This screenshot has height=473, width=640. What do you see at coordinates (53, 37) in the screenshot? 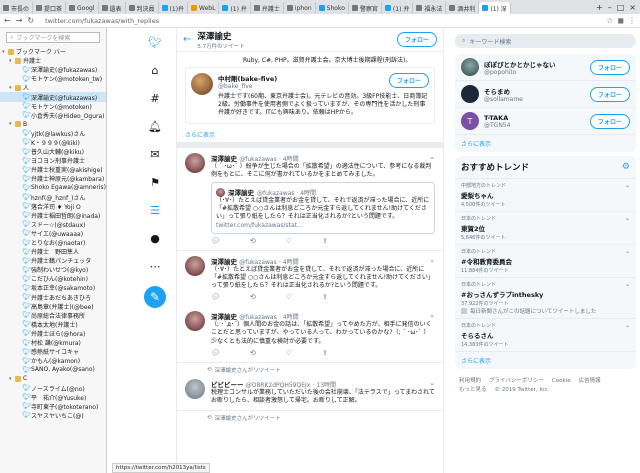
I see `bookmark-search-input: ⌕ ブックマークを検索` at bounding box center [53, 37].